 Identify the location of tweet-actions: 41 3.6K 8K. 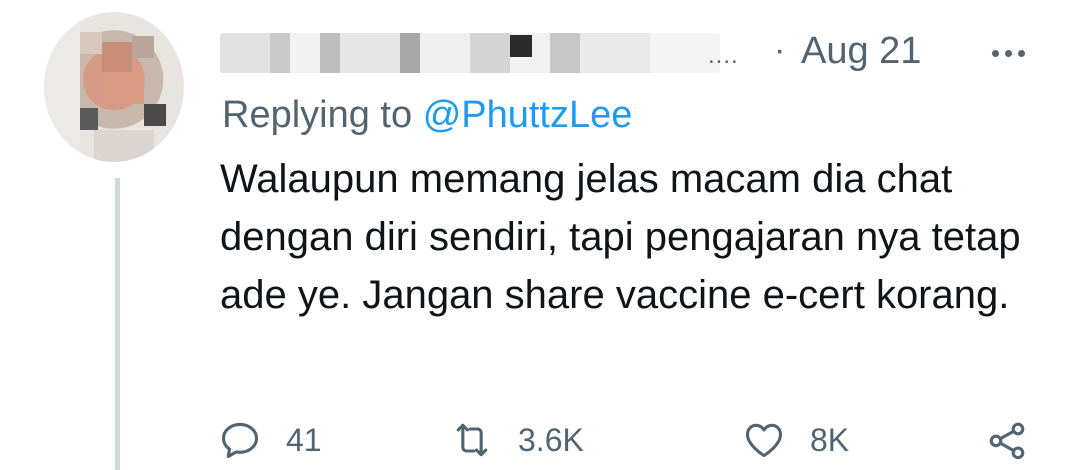
(540, 440).